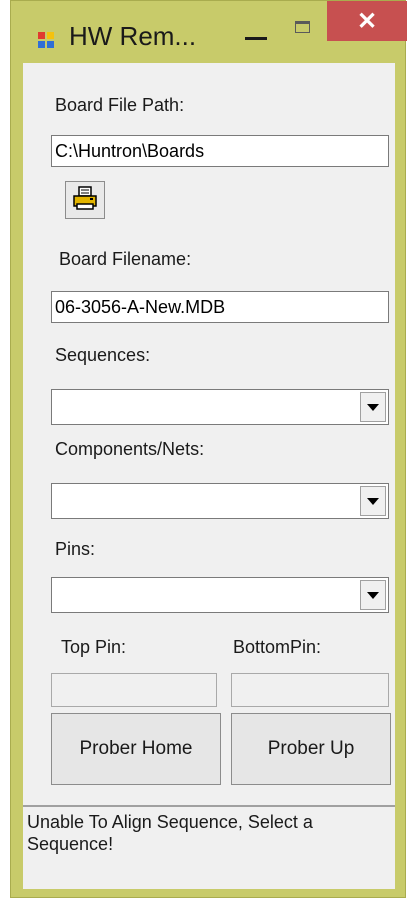 The image size is (417, 901). I want to click on sequences-dropdown, so click(220, 407).